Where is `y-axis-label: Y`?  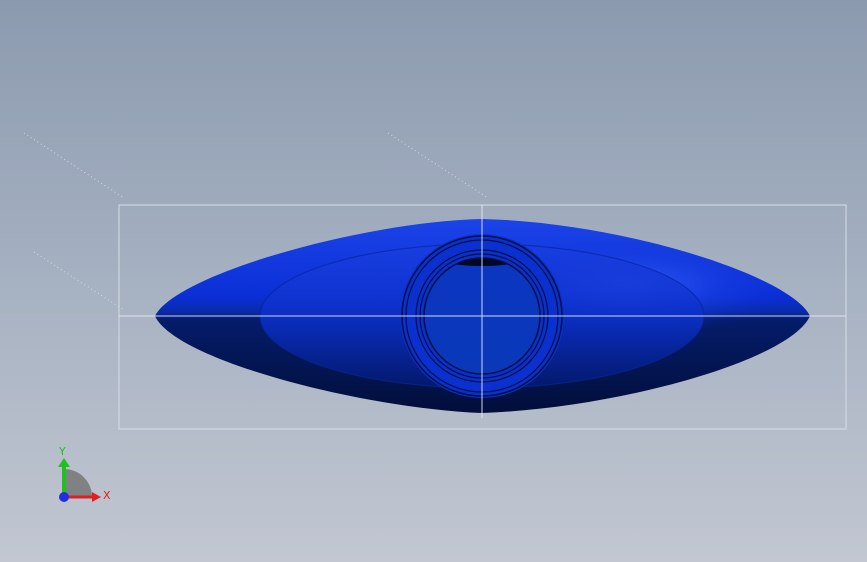 y-axis-label: Y is located at coordinates (62, 451).